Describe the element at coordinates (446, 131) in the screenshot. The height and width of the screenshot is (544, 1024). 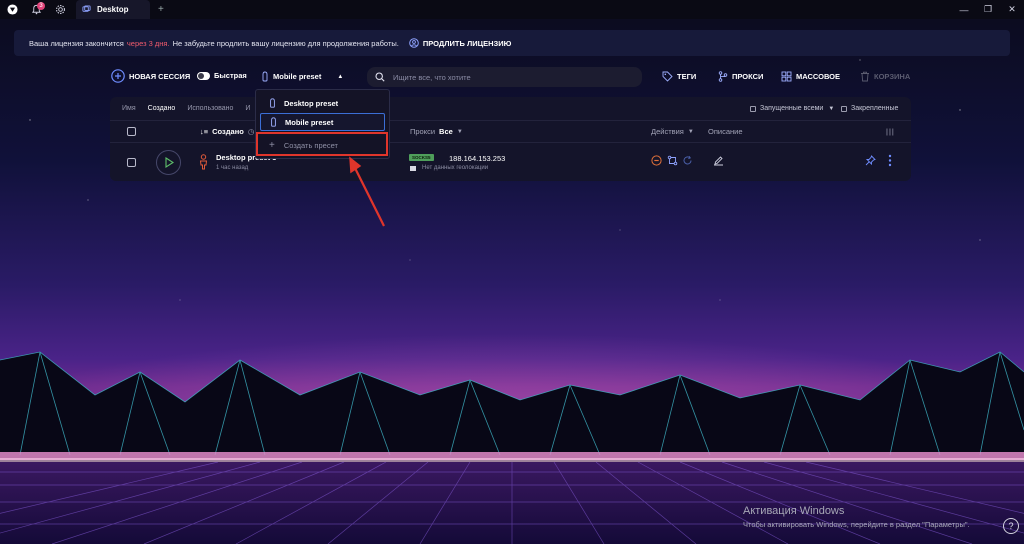
I see `proxy-filter-all: Все` at that location.